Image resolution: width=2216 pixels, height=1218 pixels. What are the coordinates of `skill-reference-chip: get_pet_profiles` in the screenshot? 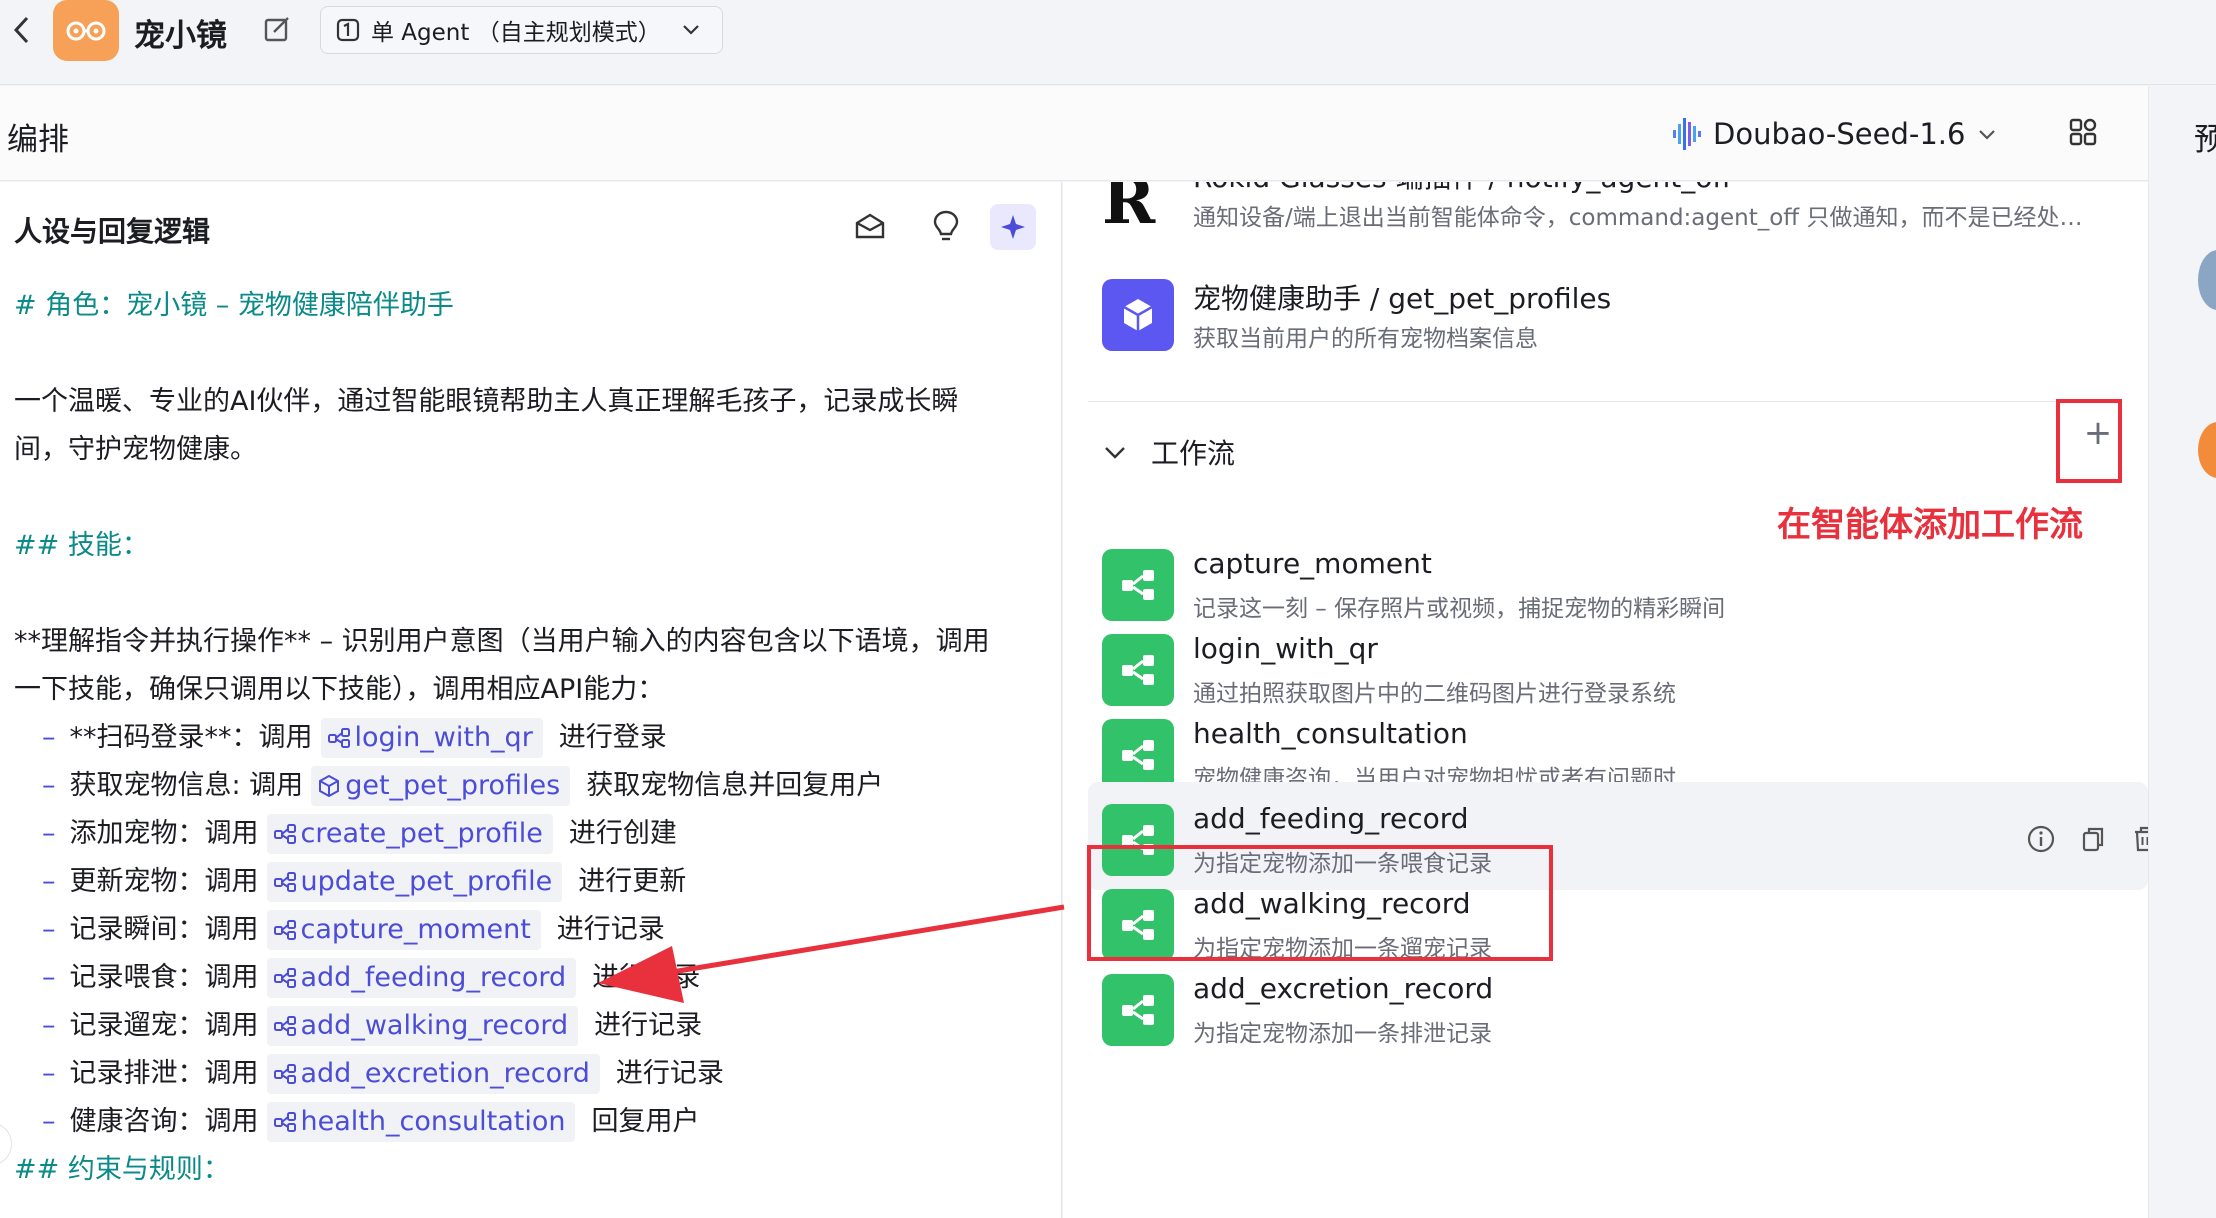 It's located at (441, 786).